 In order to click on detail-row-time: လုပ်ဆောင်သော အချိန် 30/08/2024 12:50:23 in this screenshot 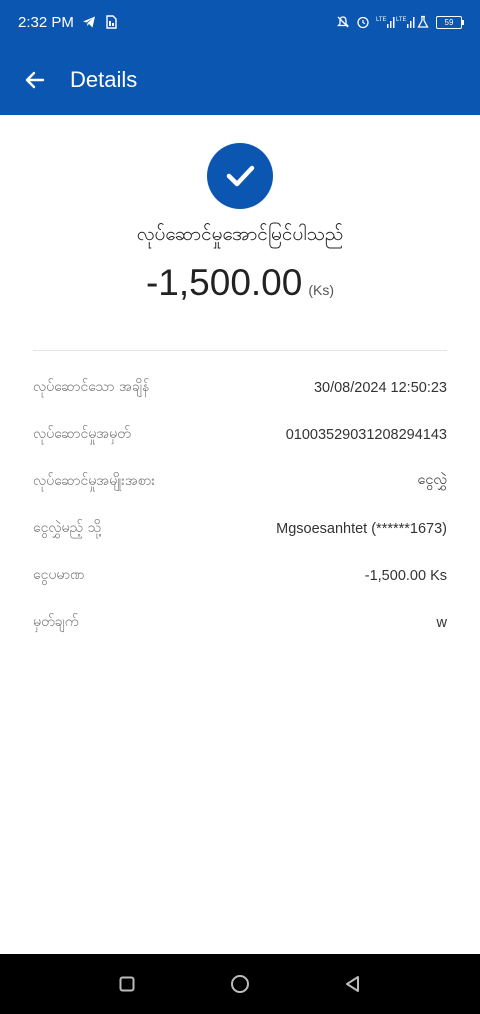, I will do `click(240, 387)`.